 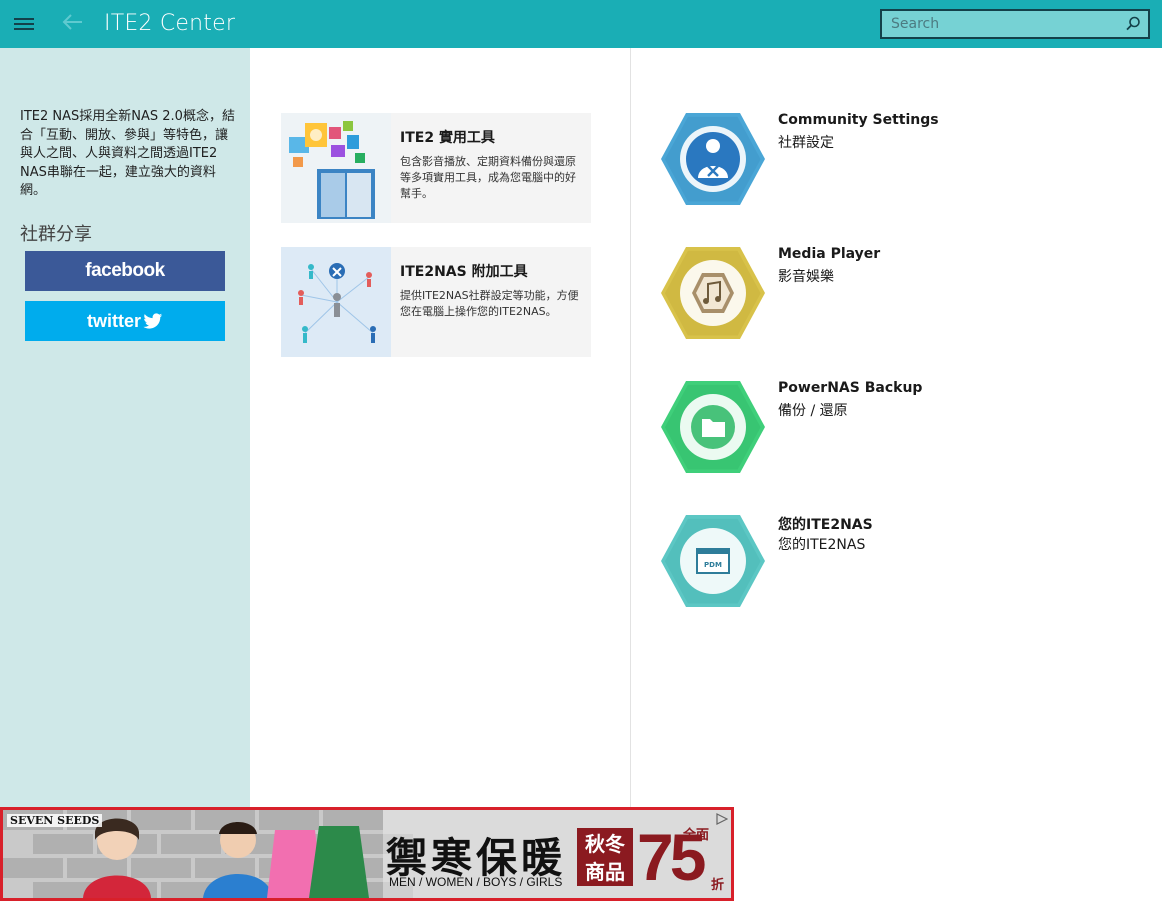 What do you see at coordinates (114, 321) in the screenshot?
I see `twitter-label: twitter` at bounding box center [114, 321].